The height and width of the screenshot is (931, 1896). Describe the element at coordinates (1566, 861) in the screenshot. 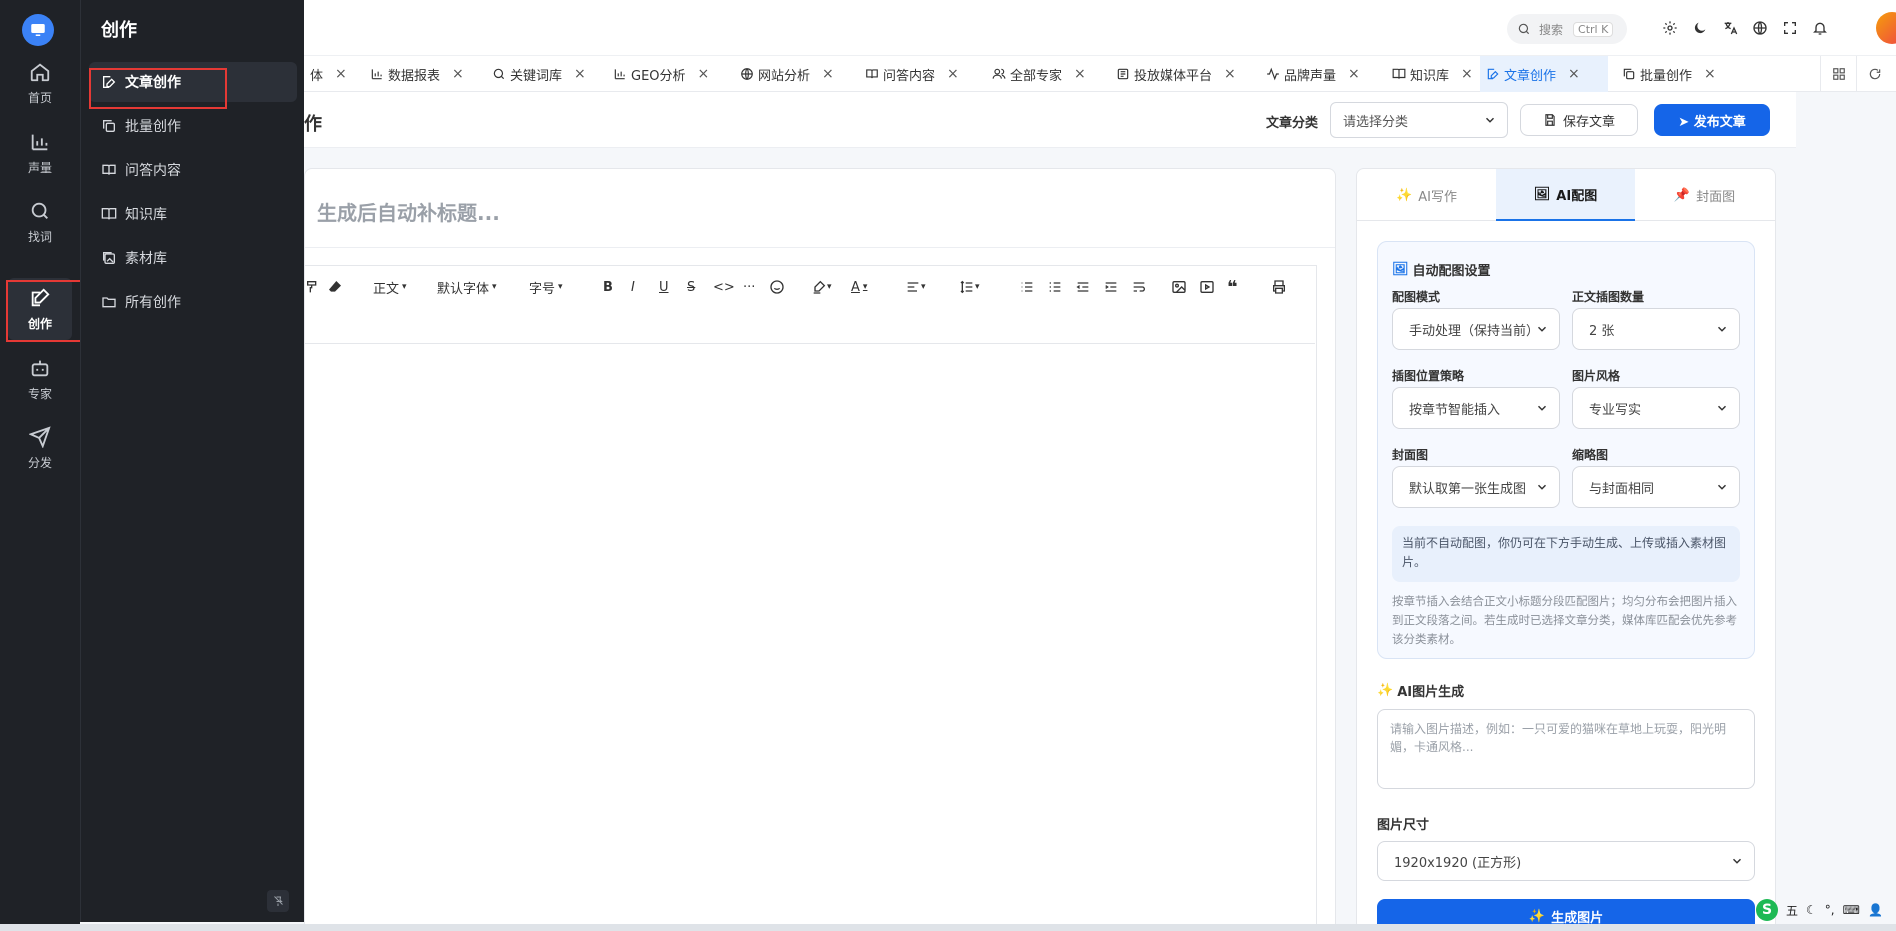

I see `image-size-select: 1920x1920 (正方形)` at that location.